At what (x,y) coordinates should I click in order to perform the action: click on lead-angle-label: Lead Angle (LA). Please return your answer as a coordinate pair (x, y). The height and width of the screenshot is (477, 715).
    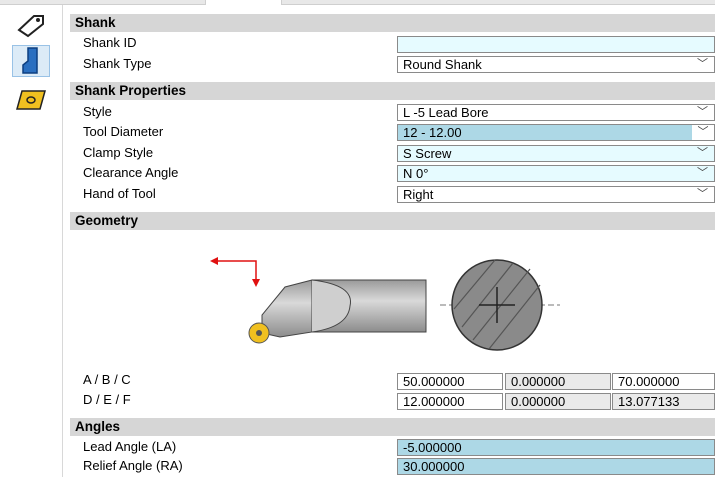
    Looking at the image, I should click on (130, 446).